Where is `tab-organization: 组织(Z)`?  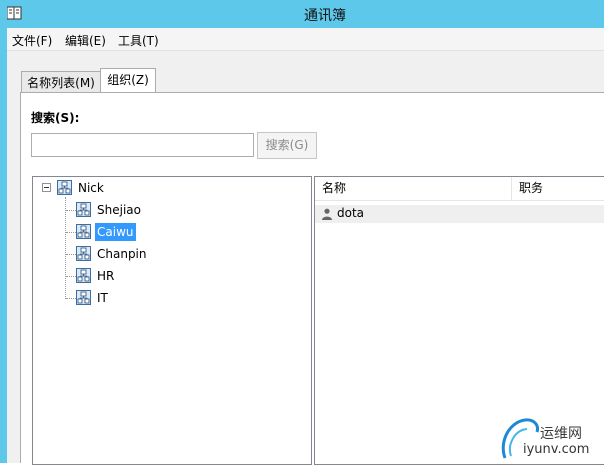 tab-organization: 组织(Z) is located at coordinates (128, 80).